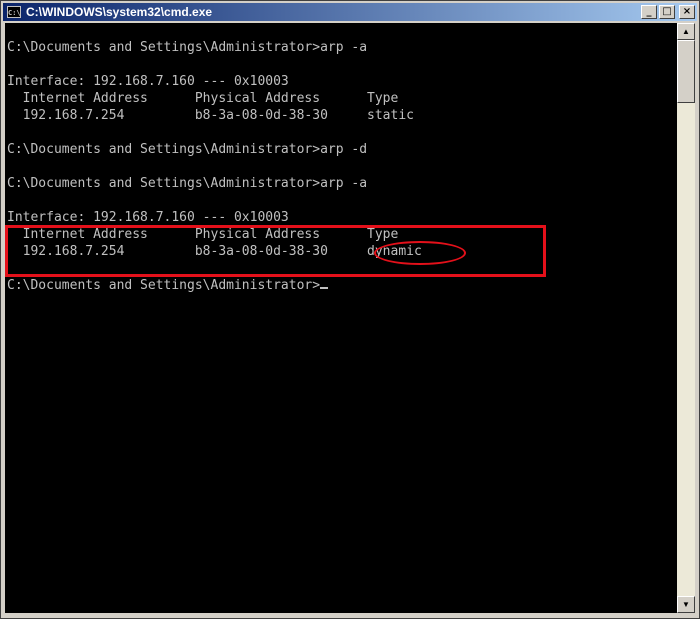 The image size is (700, 619). Describe the element at coordinates (649, 12) in the screenshot. I see `minimize-button: _` at that location.